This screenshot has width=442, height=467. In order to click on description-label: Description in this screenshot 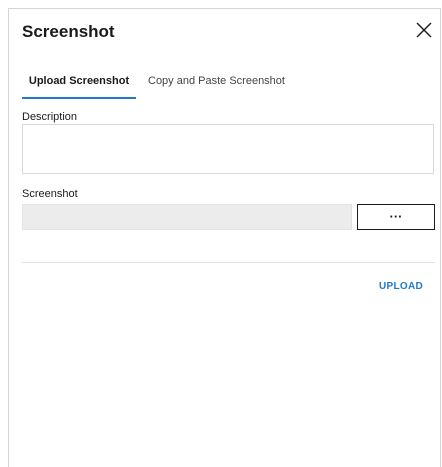, I will do `click(50, 117)`.